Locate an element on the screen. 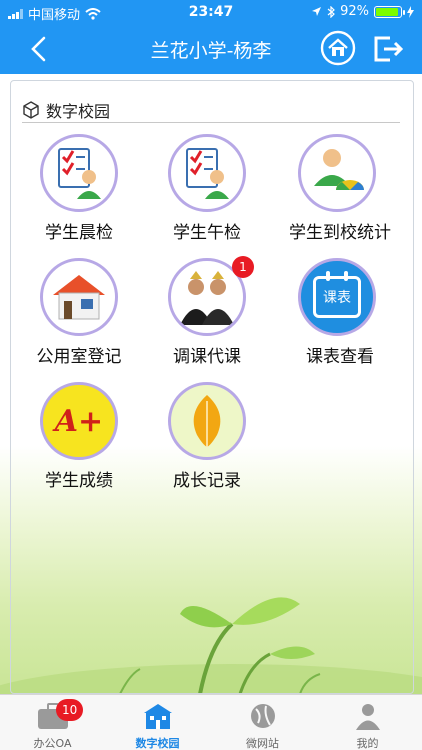  user-icon is located at coordinates (368, 717).